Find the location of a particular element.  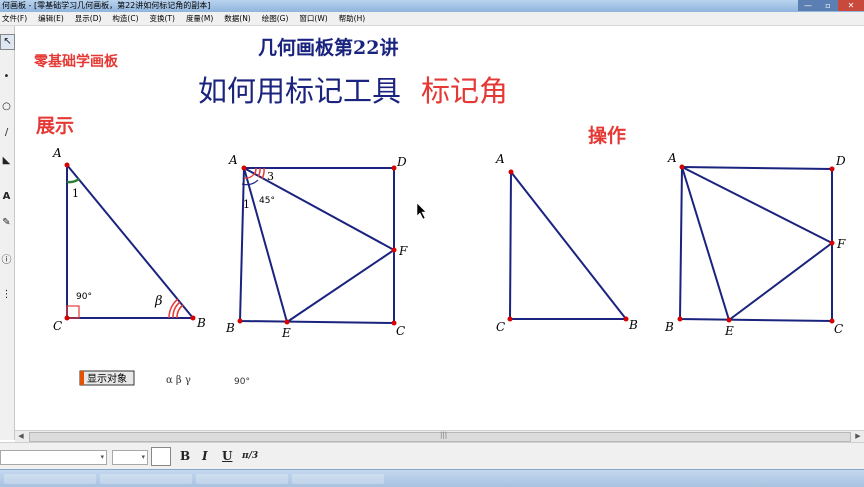

fig4-label-D: D is located at coordinates (840, 161).